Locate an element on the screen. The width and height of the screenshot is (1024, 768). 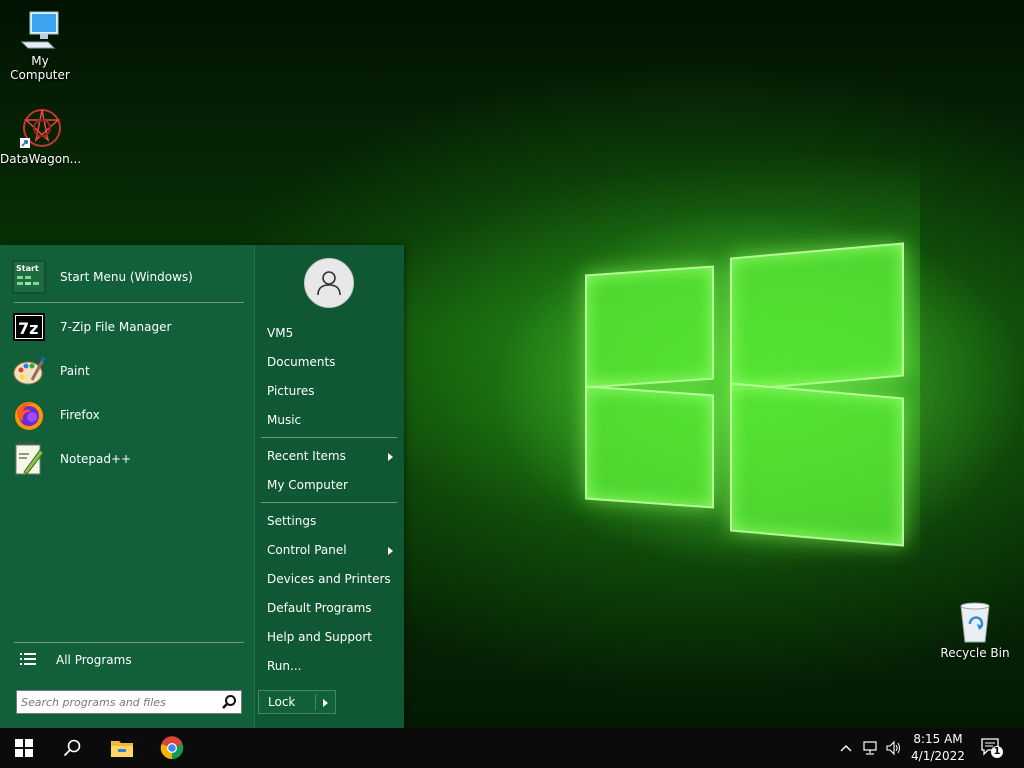
start-icon-text: Start is located at coordinates (27, 268).